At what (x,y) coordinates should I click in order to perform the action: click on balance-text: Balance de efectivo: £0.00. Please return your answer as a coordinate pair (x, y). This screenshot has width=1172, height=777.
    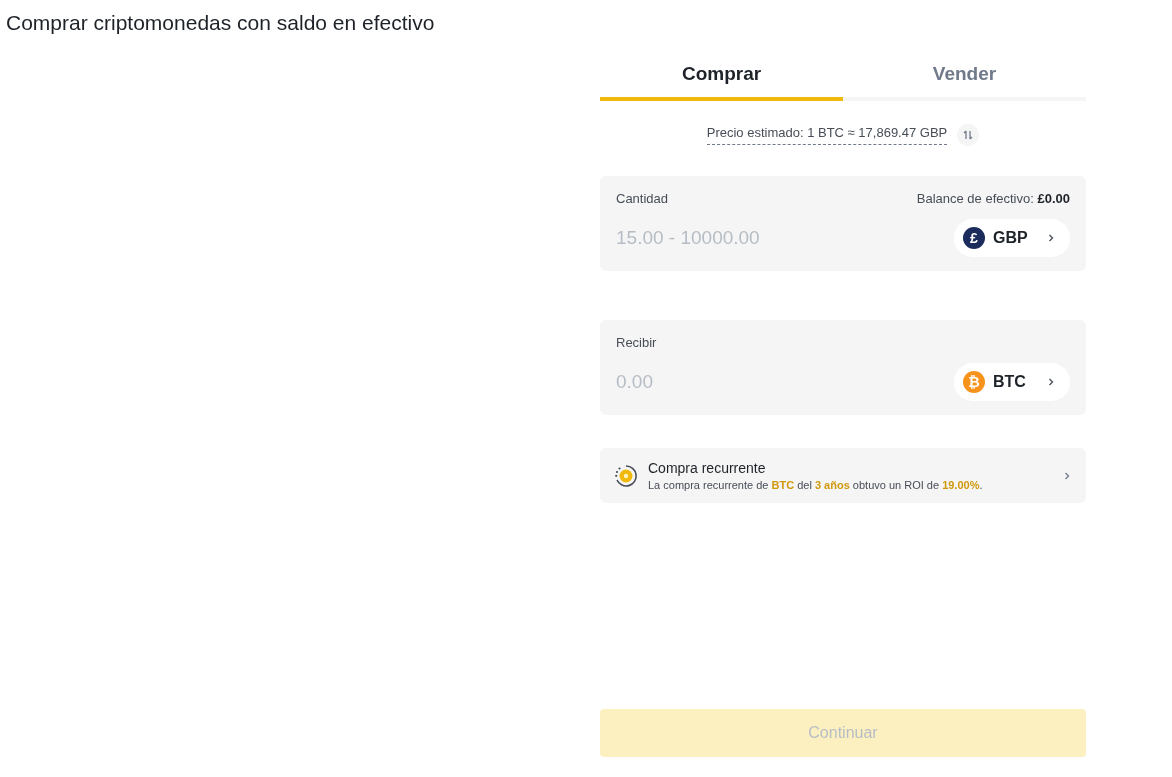
    Looking at the image, I should click on (993, 199).